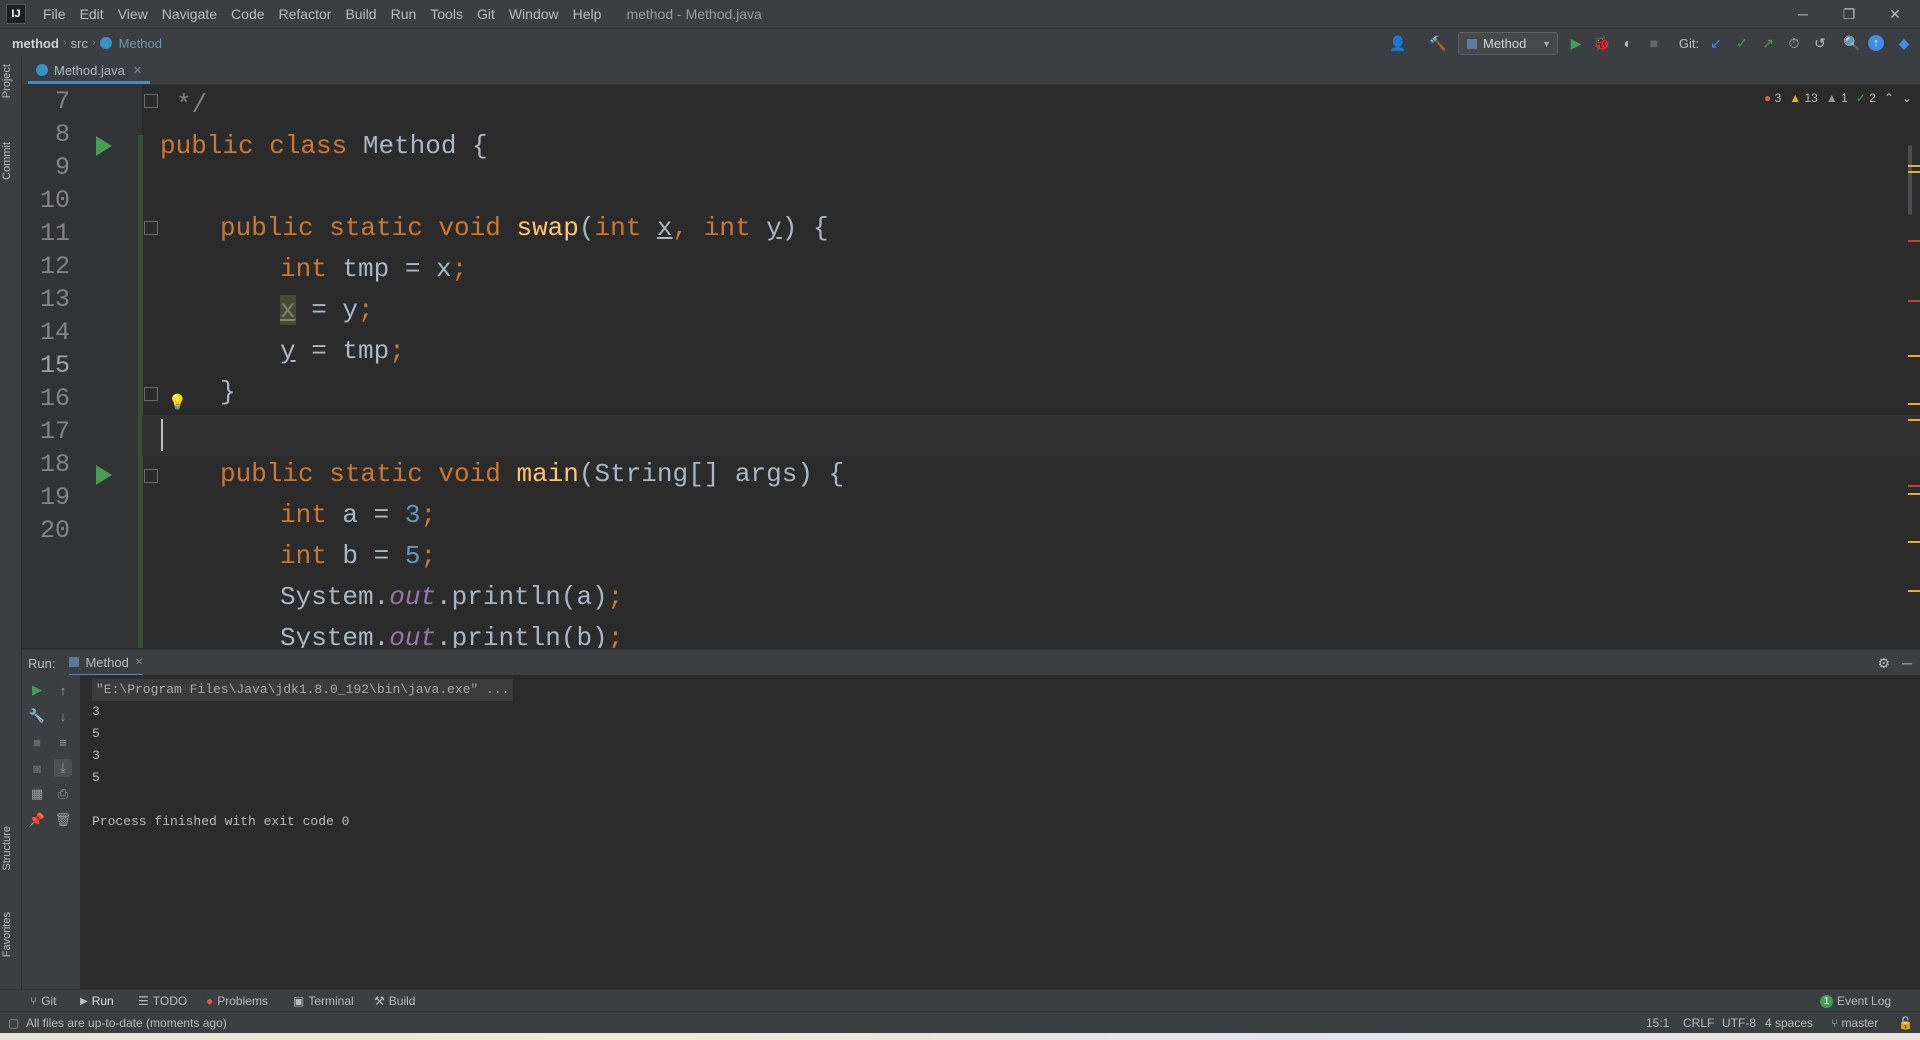 The height and width of the screenshot is (1040, 1920). Describe the element at coordinates (63, 742) in the screenshot. I see `soft-wrap-icon: ≡` at that location.